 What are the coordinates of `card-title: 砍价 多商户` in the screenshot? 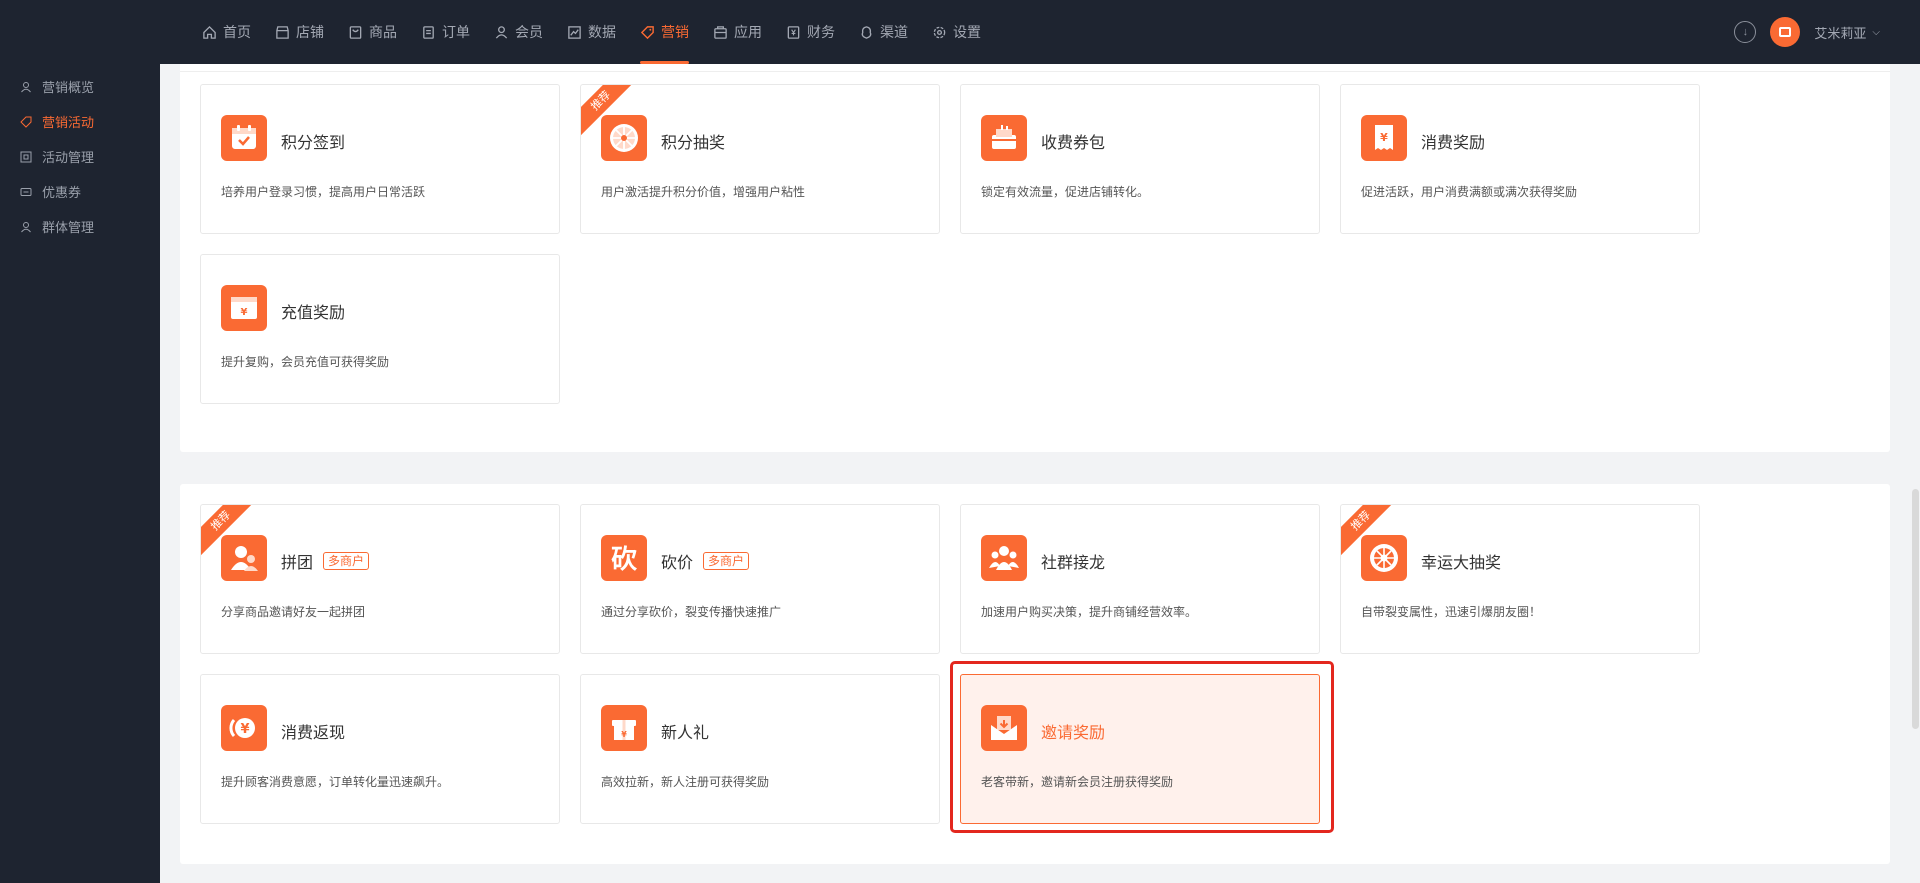 It's located at (705, 561).